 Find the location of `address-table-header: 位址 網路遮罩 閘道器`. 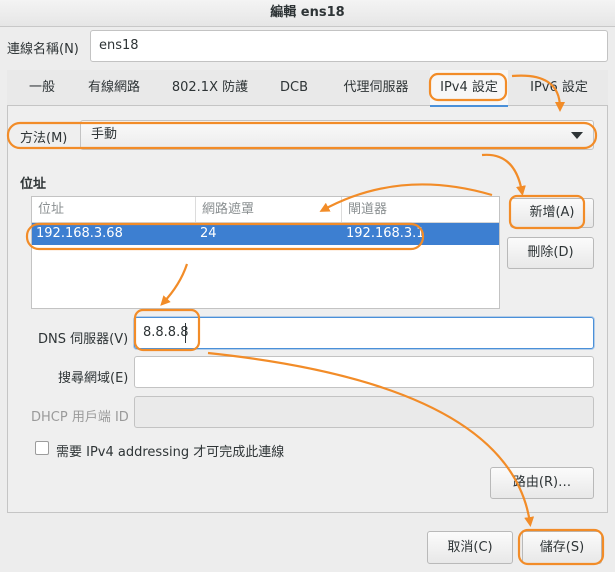

address-table-header: 位址 網路遮罩 閘道器 is located at coordinates (265, 210).